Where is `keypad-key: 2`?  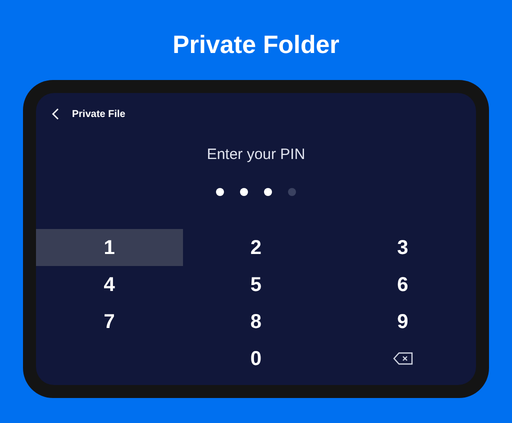 keypad-key: 2 is located at coordinates (256, 247).